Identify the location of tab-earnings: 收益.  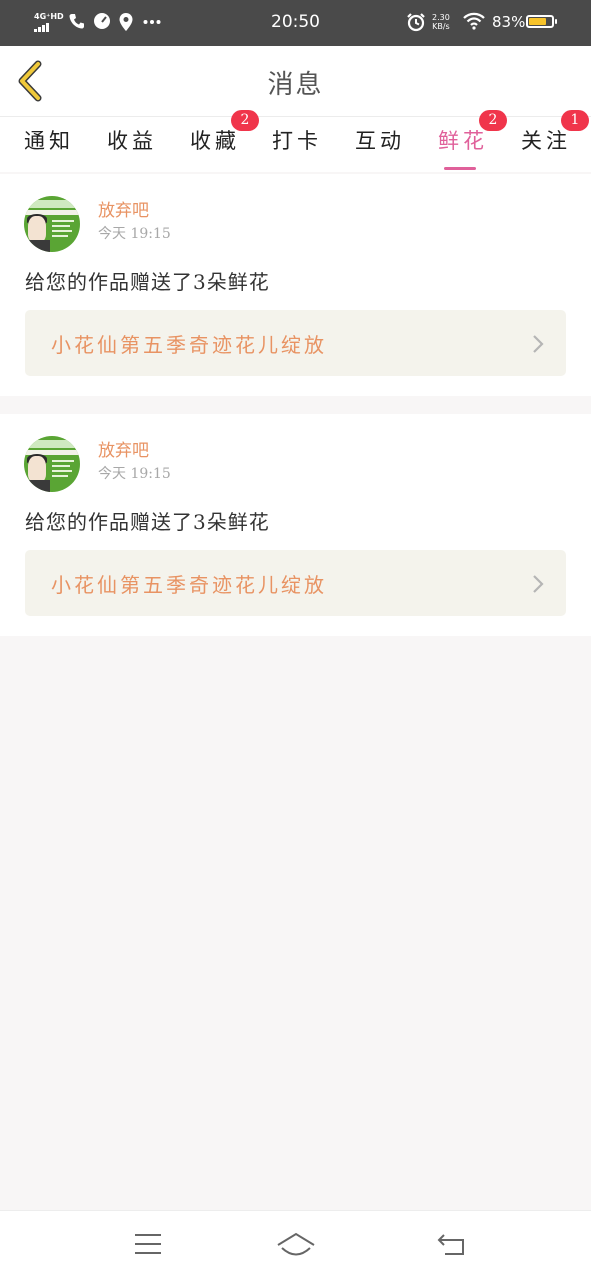
(132, 140).